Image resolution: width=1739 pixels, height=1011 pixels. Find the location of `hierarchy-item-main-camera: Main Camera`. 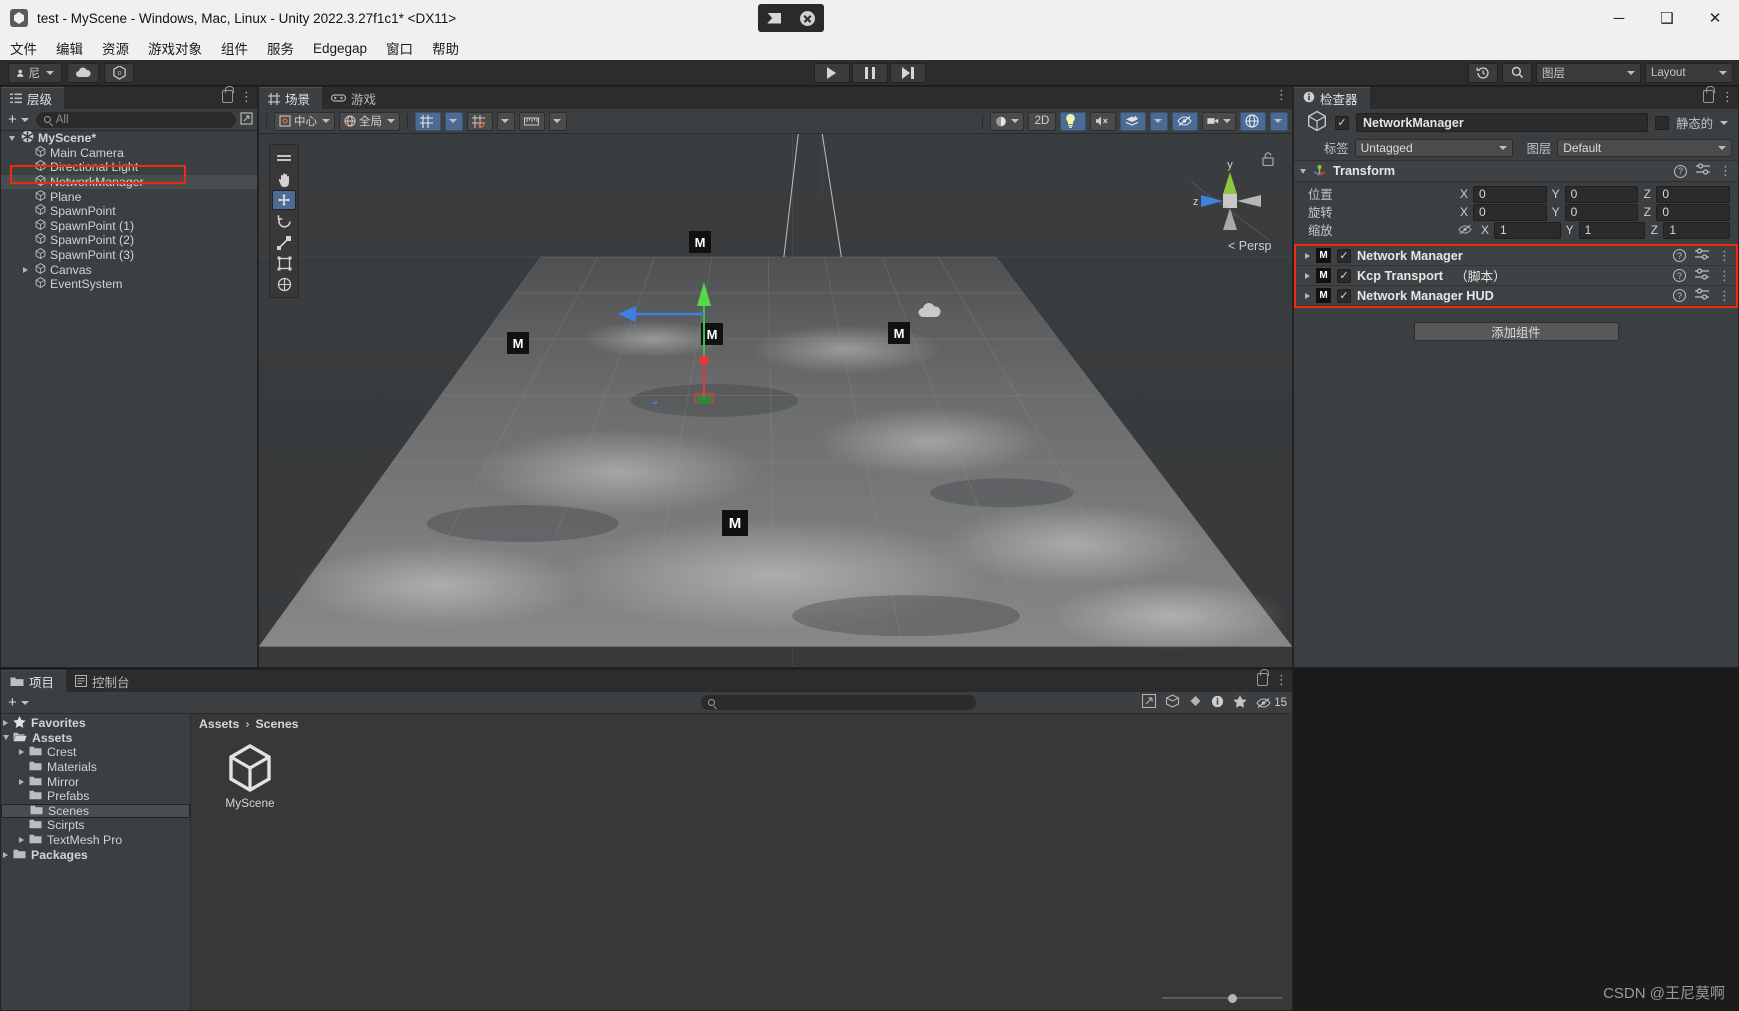

hierarchy-item-main-camera: Main Camera is located at coordinates (129, 153).